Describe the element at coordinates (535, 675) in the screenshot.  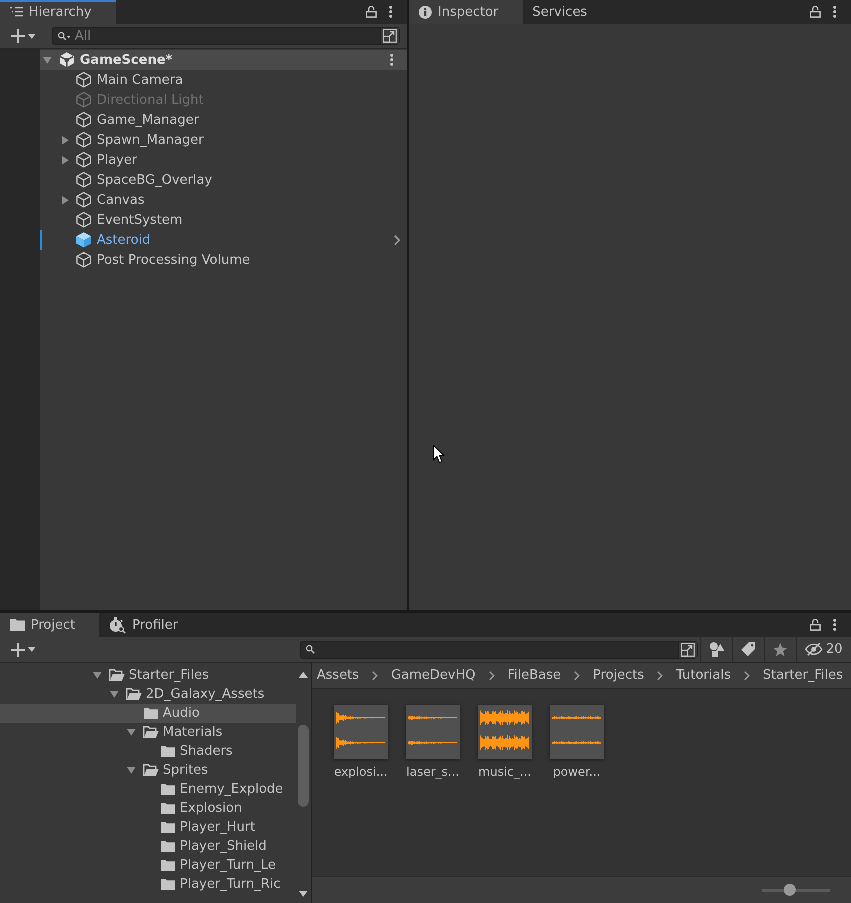
I see `breadcrumb-link: FileBase` at that location.